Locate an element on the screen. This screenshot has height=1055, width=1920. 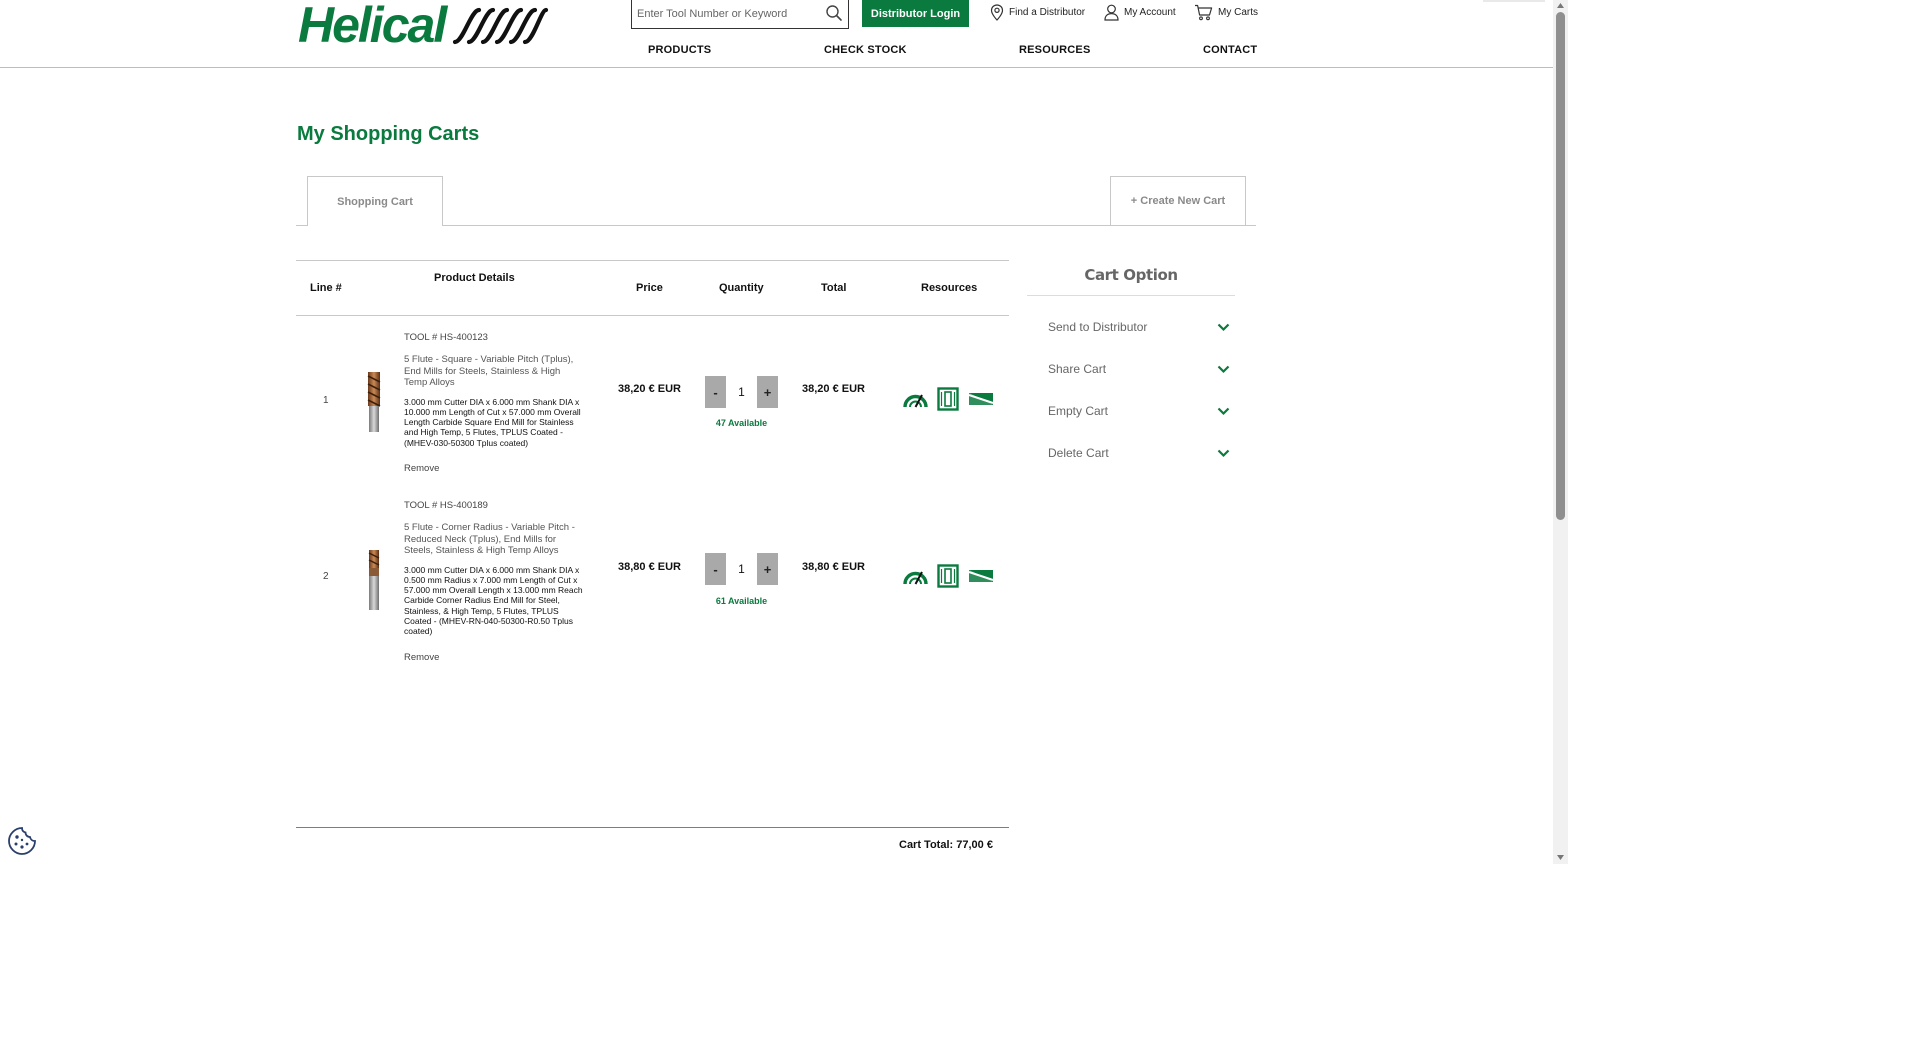
distributor-login-button: Distributor Login is located at coordinates (915, 13).